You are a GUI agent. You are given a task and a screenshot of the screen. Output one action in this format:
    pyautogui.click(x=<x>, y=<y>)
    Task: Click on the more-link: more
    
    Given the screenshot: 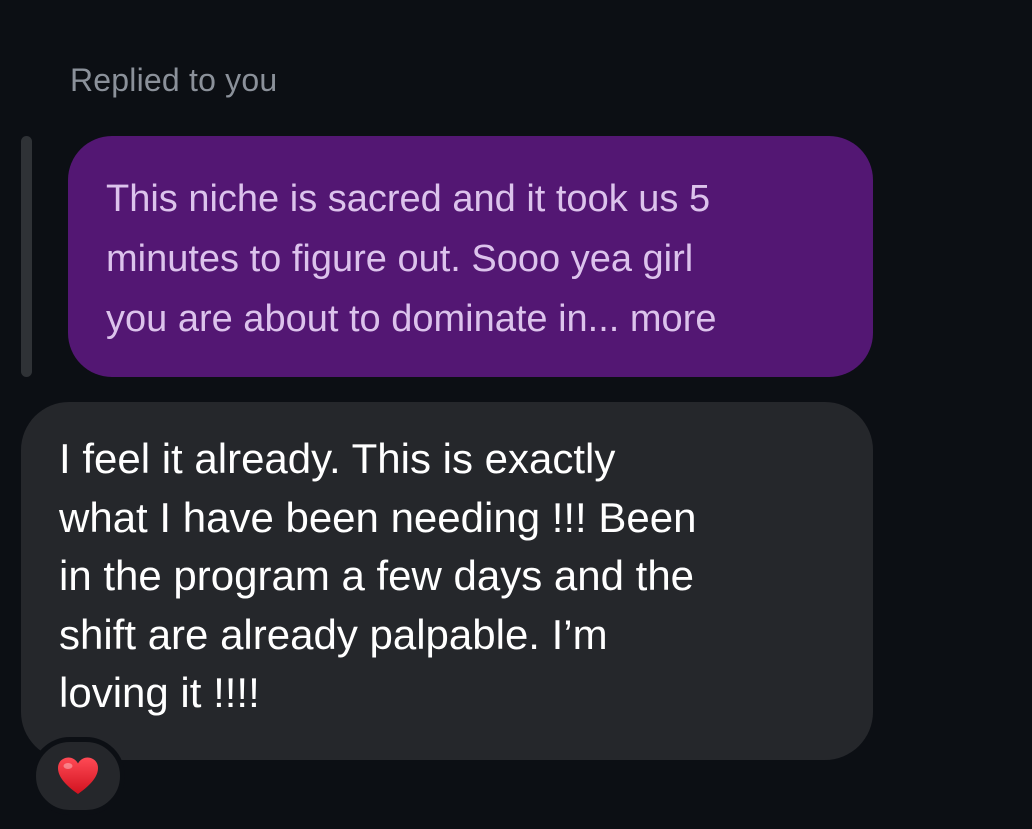 What is the action you would take?
    pyautogui.click(x=673, y=319)
    